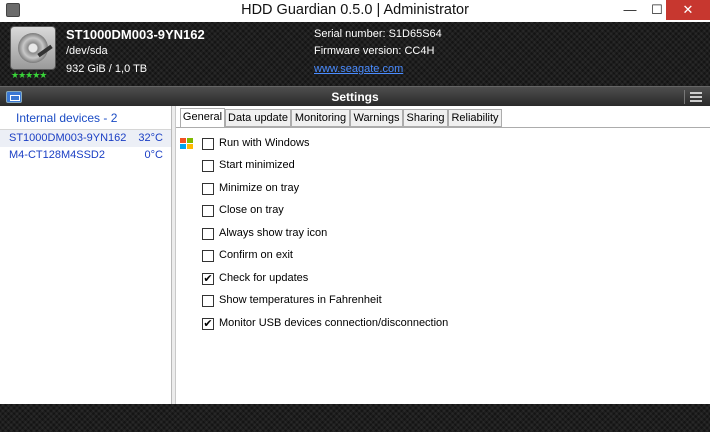 The image size is (710, 432). Describe the element at coordinates (355, 418) in the screenshot. I see `footer-bar` at that location.